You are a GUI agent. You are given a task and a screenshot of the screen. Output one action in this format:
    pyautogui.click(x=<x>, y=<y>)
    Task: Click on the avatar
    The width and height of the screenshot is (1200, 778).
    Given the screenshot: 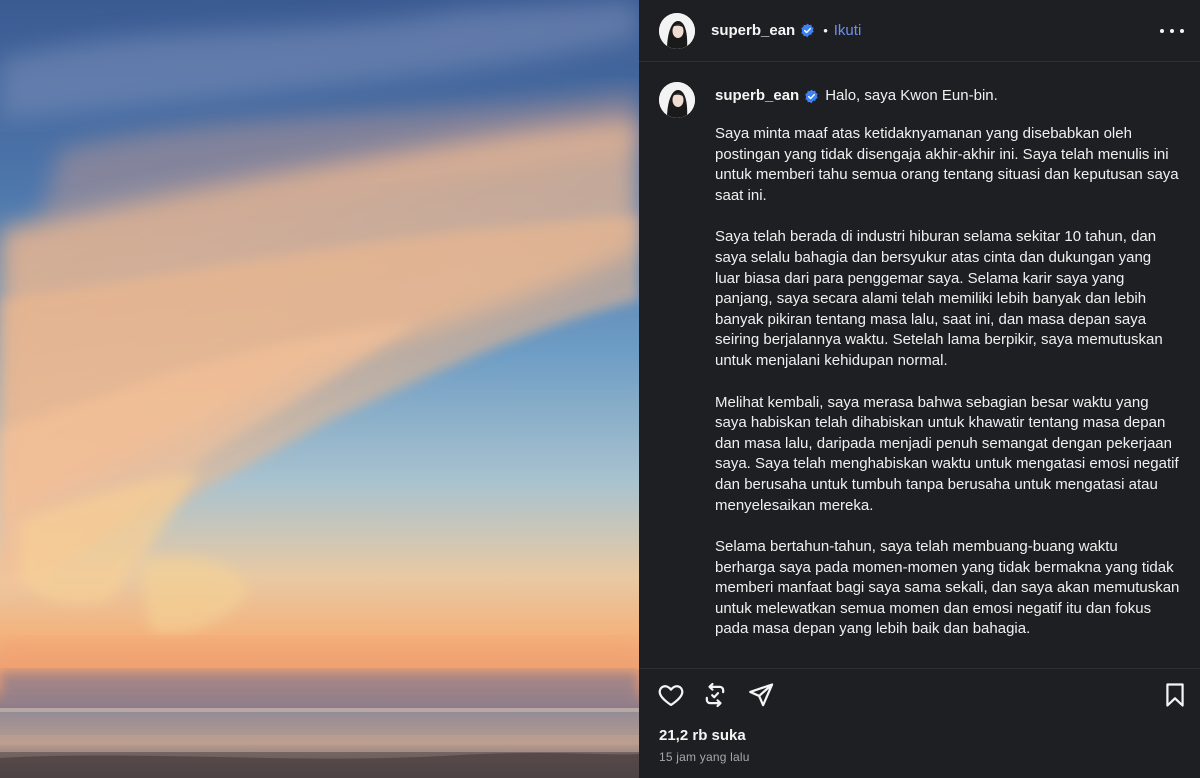 What is the action you would take?
    pyautogui.click(x=677, y=30)
    